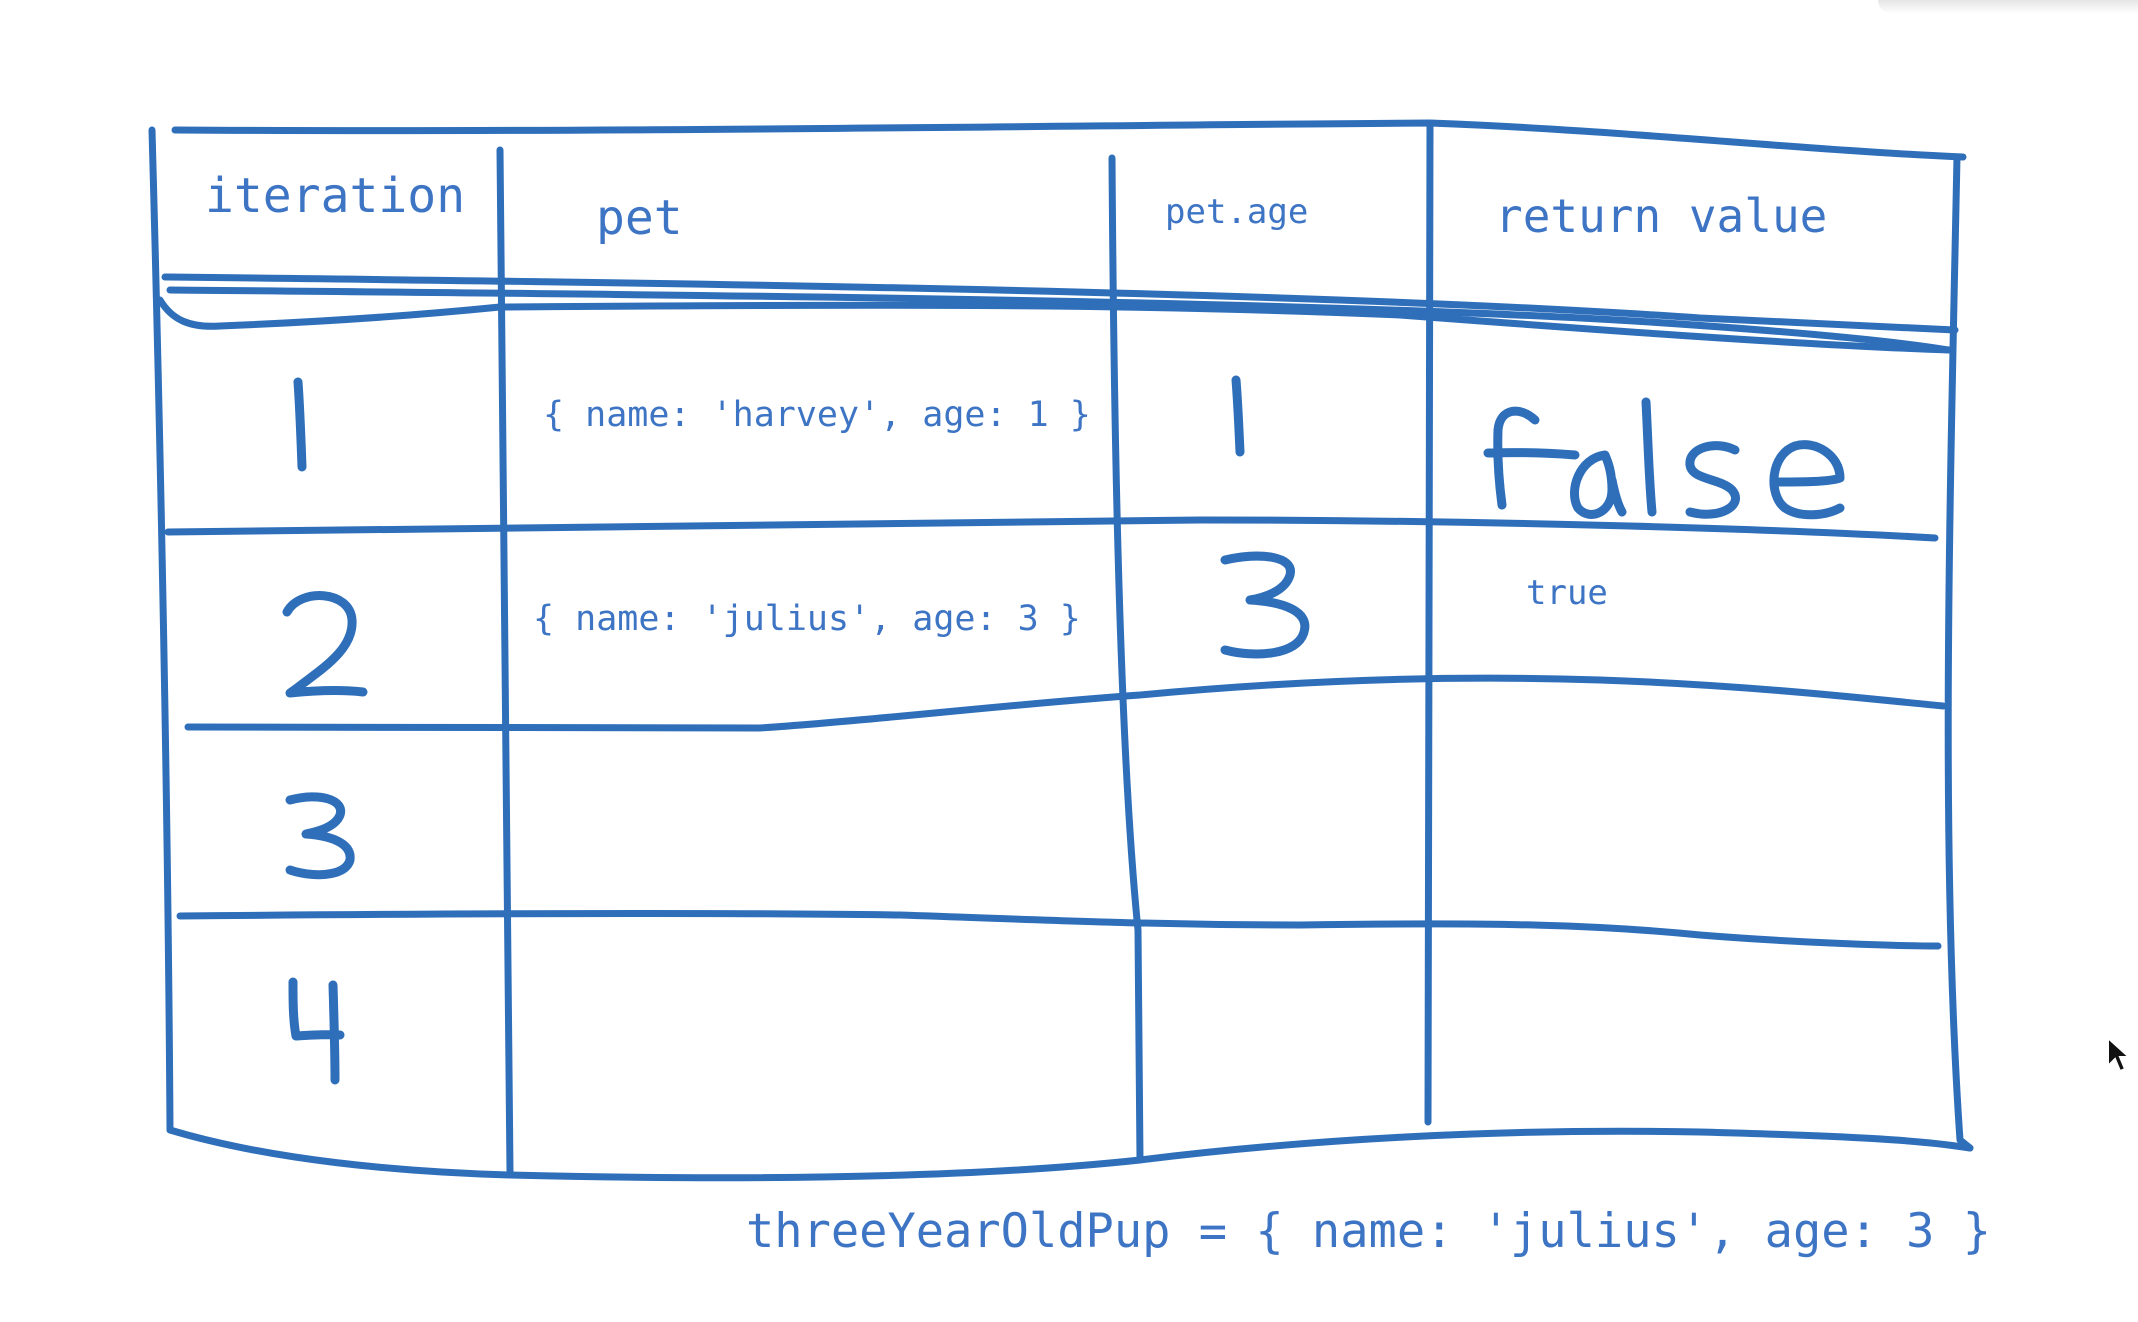  Describe the element at coordinates (817, 415) in the screenshot. I see `row-1-pet: { name: 'harvey', age: 1 }` at that location.